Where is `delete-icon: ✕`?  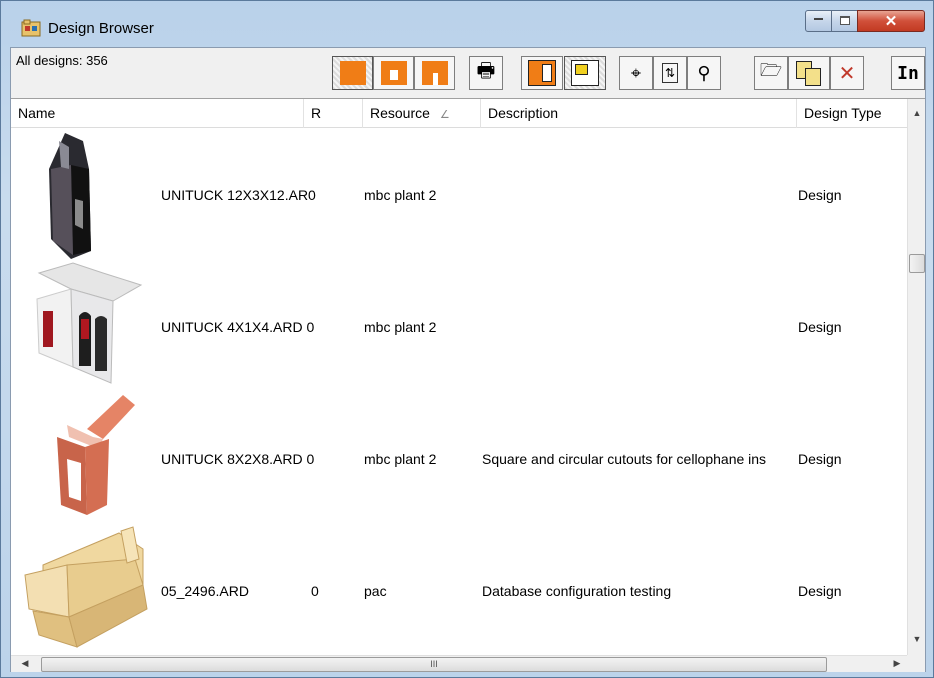
delete-icon: ✕ is located at coordinates (847, 73).